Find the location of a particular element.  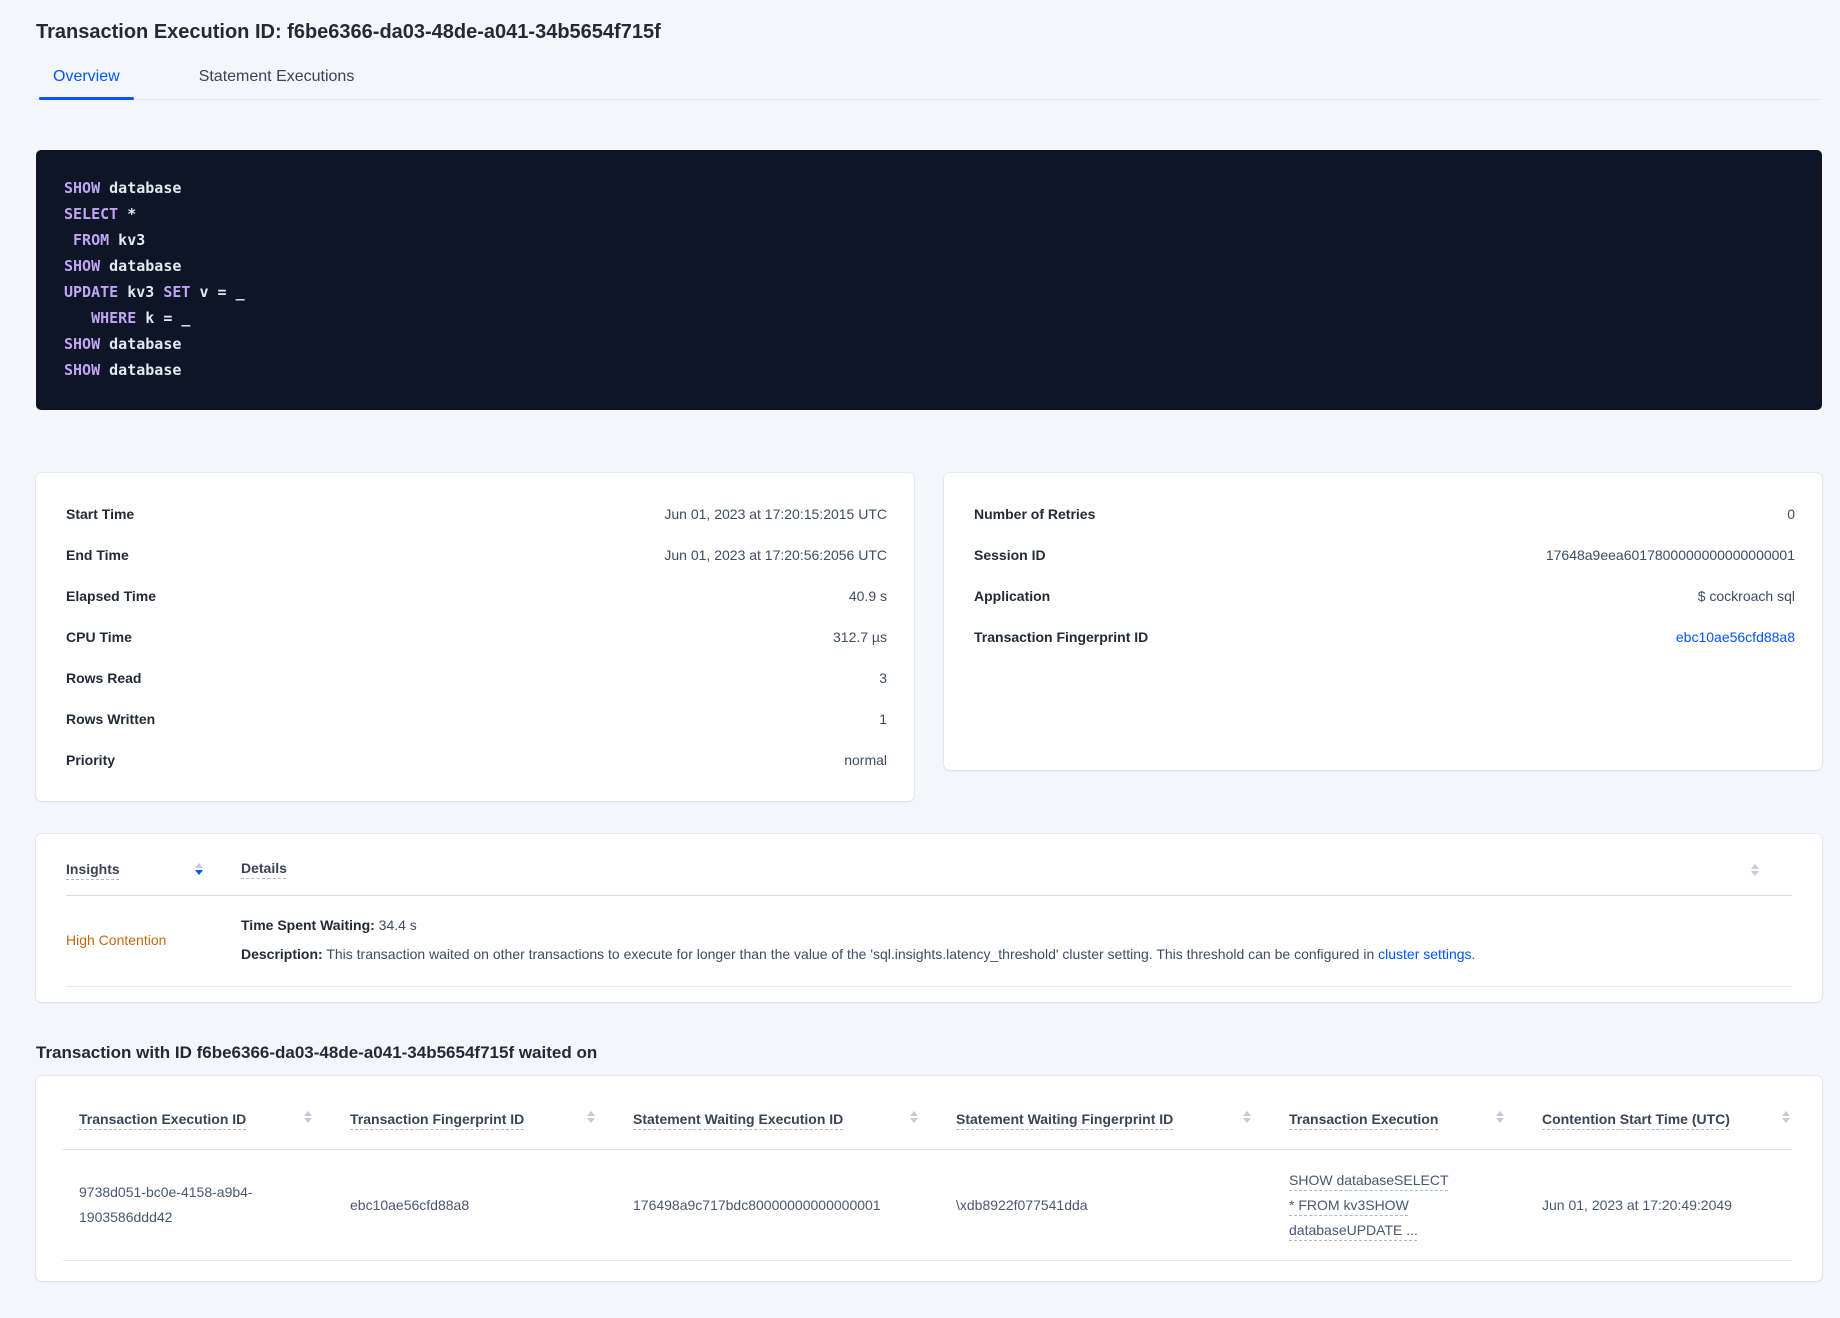

column-header: Transaction Execution ID is located at coordinates (198, 1119).